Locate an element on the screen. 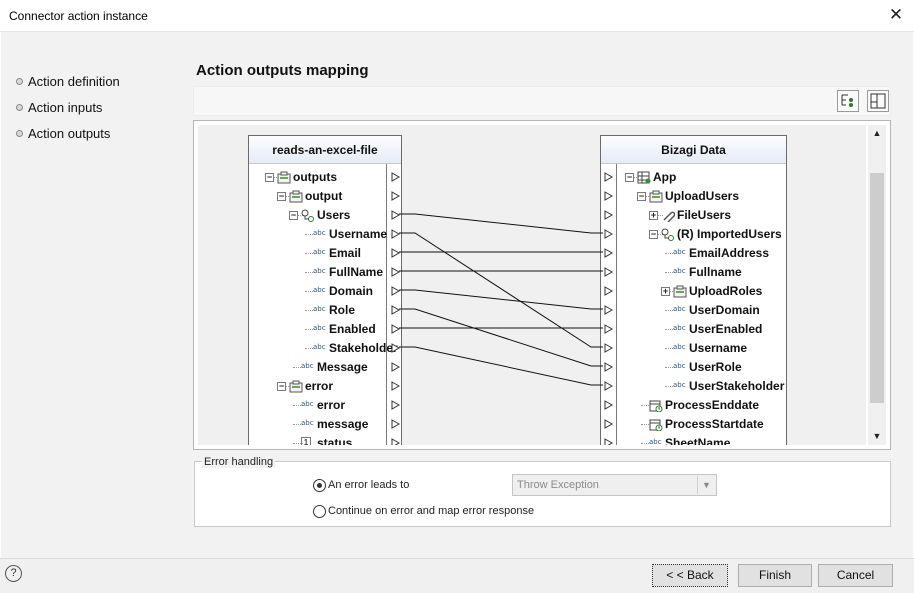  mapping-line-users-to-r-importedusers is located at coordinates (501, 223).